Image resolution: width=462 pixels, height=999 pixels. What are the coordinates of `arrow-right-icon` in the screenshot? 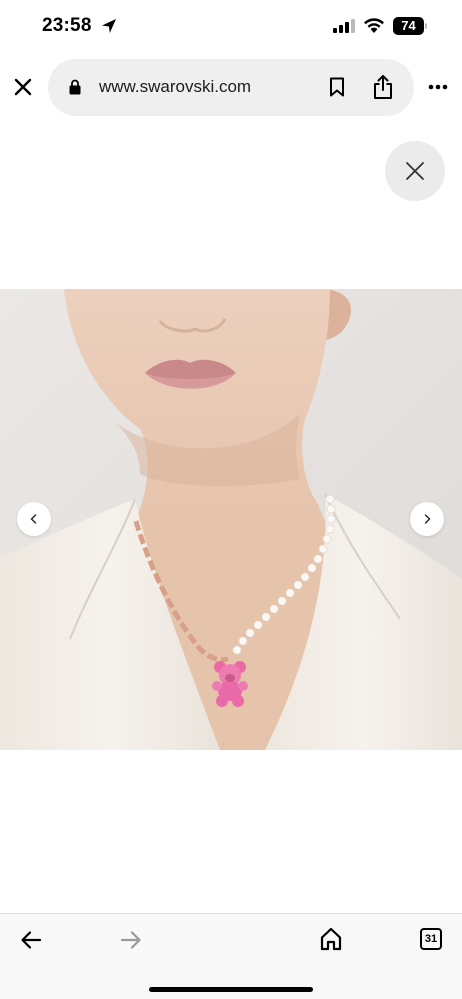 It's located at (131, 940).